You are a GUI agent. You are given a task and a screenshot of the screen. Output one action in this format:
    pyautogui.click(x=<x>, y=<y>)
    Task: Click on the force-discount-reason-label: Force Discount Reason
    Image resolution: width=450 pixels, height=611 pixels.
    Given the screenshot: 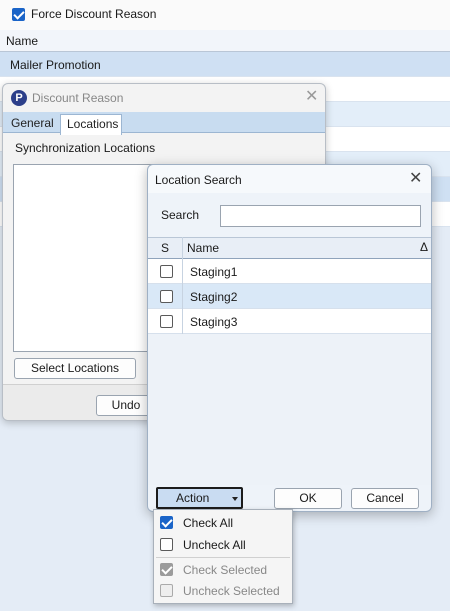 What is the action you would take?
    pyautogui.click(x=94, y=14)
    